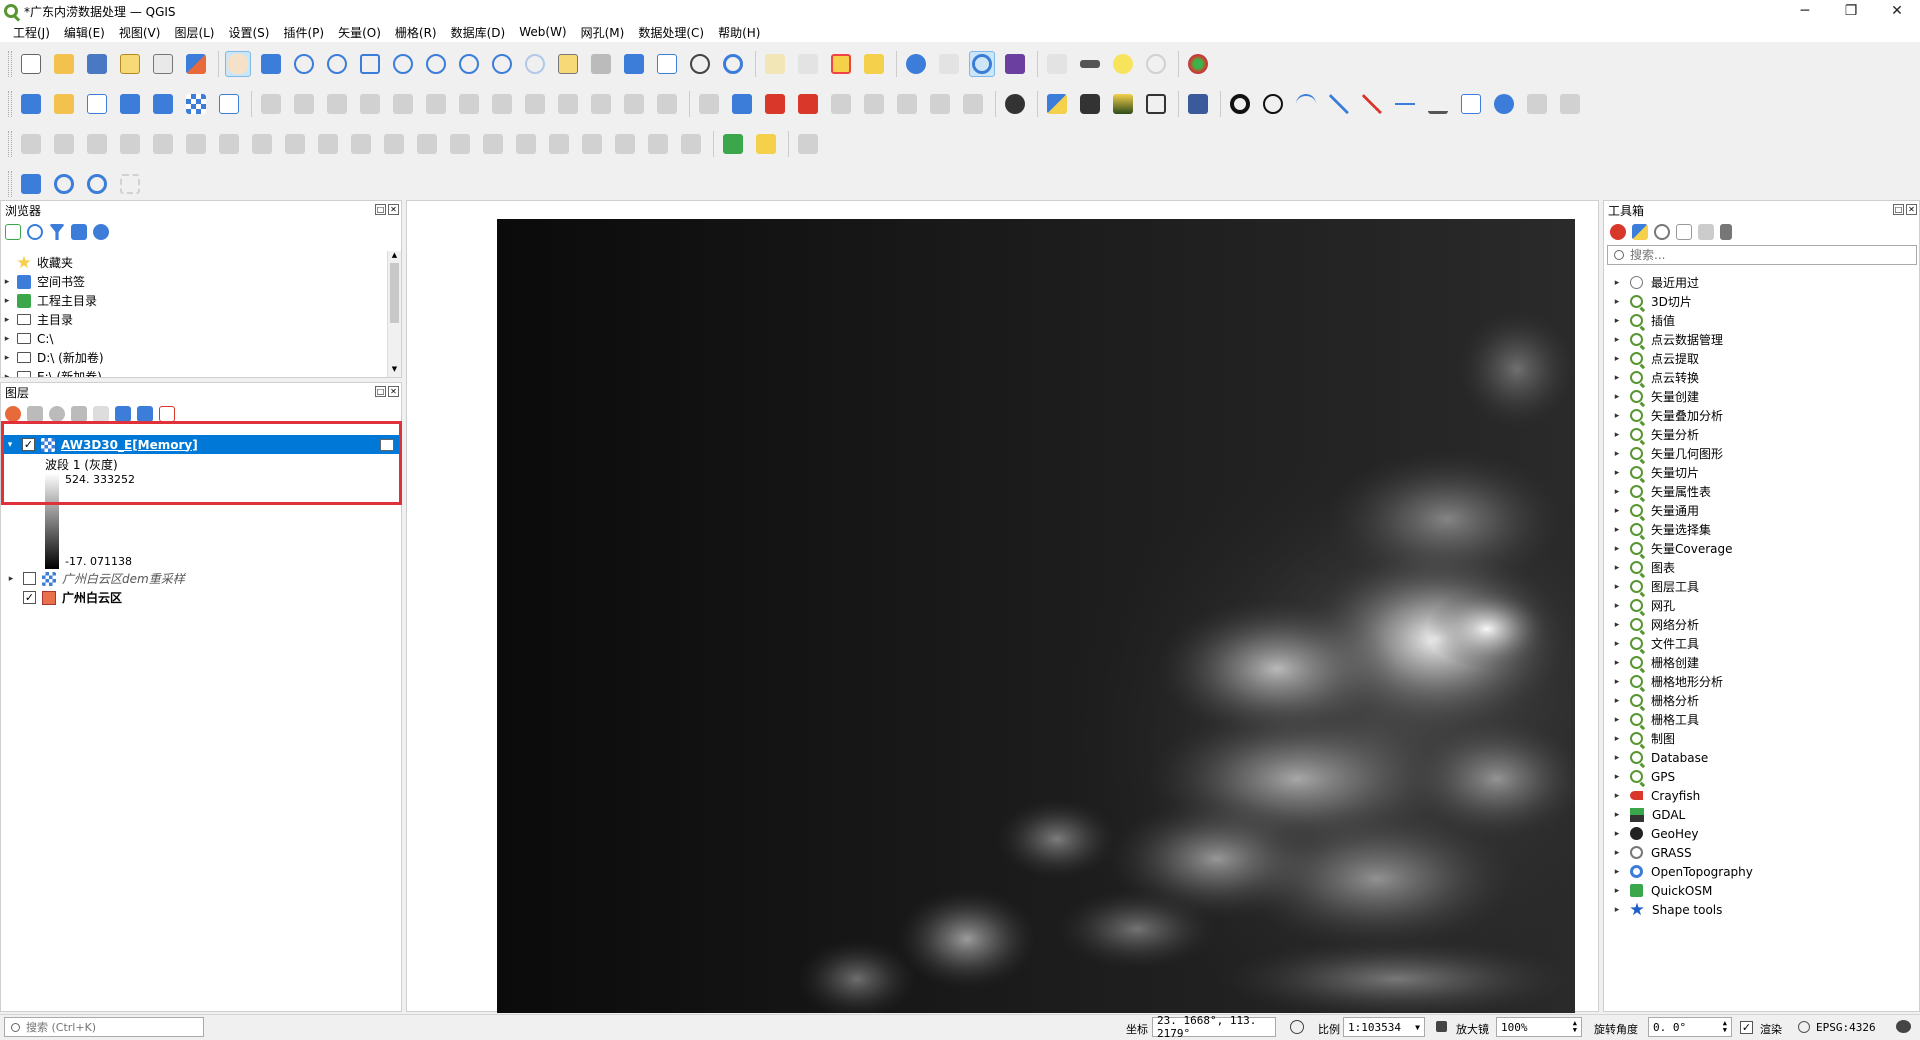  I want to click on zoom-next-button, so click(535, 64).